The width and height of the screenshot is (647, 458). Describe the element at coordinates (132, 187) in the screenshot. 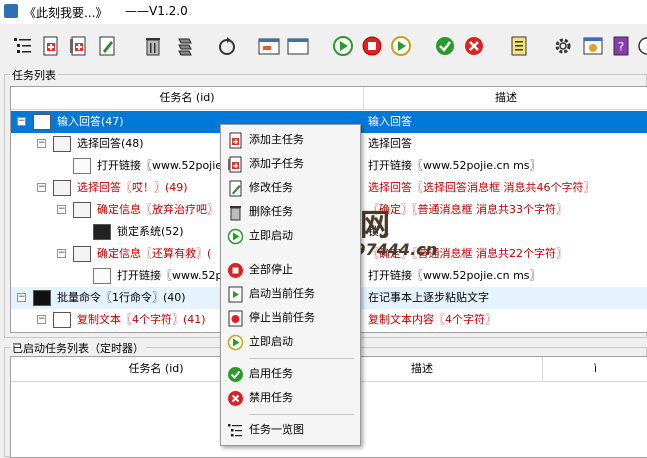

I see `task-name: 选择回答〖哎！〗(49)` at that location.